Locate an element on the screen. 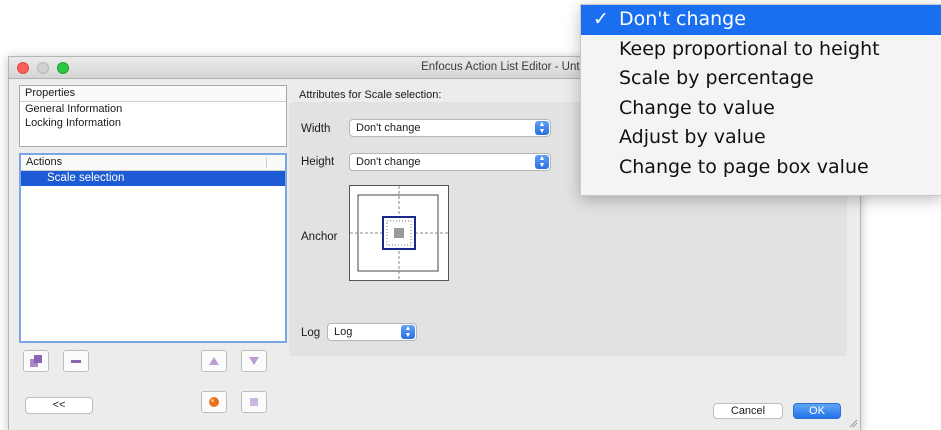 This screenshot has width=941, height=430. remove-action-button is located at coordinates (76, 361).